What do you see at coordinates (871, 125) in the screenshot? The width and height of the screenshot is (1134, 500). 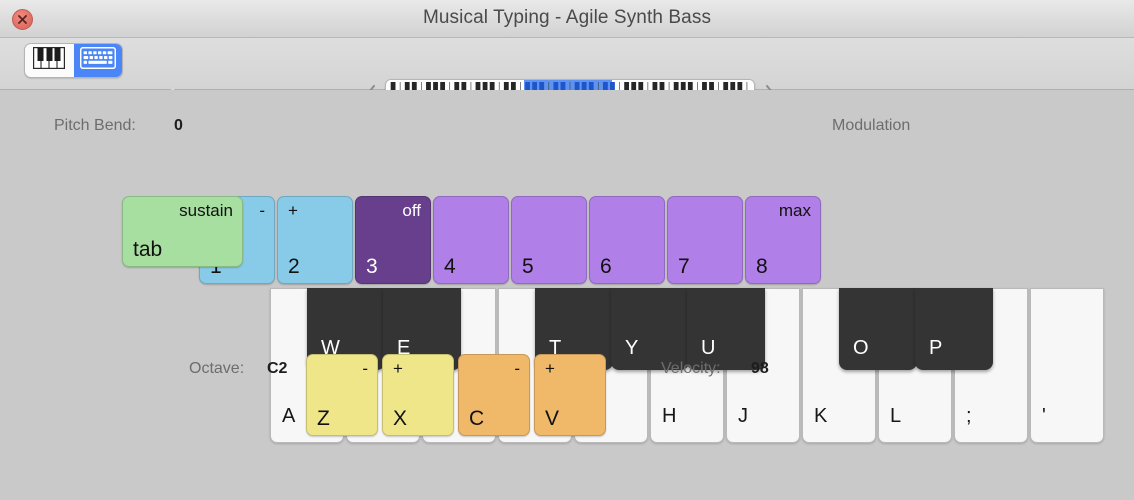 I see `modulation-label: Modulation` at bounding box center [871, 125].